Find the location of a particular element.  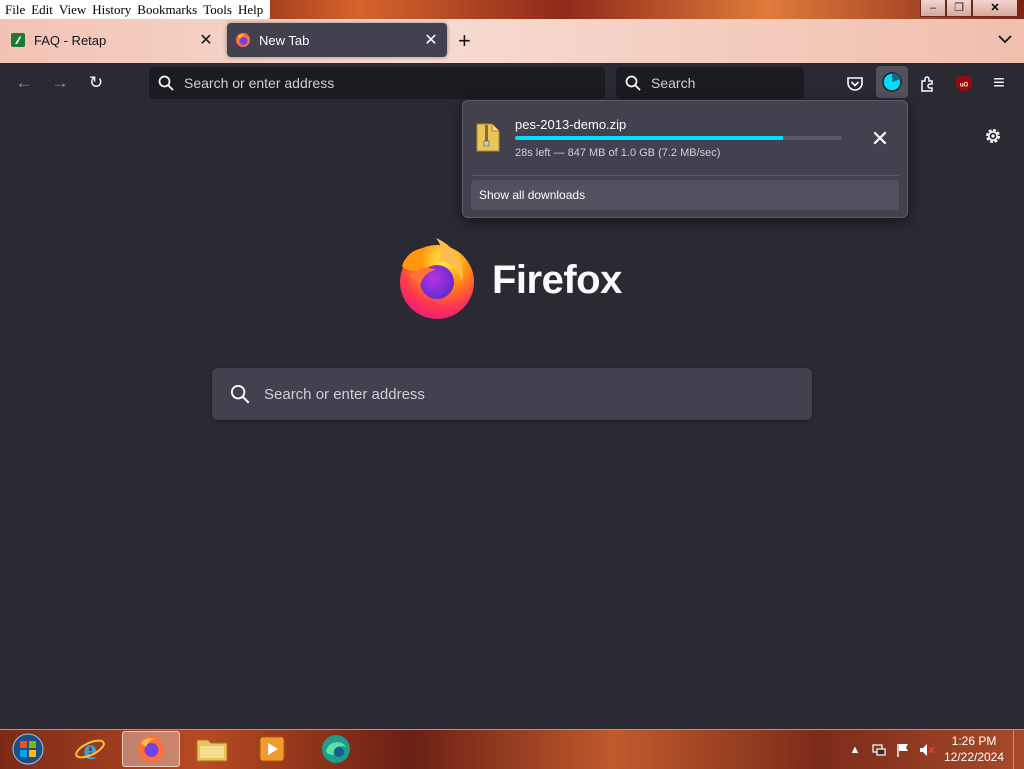

list-all-tabs-button is located at coordinates (1005, 39).